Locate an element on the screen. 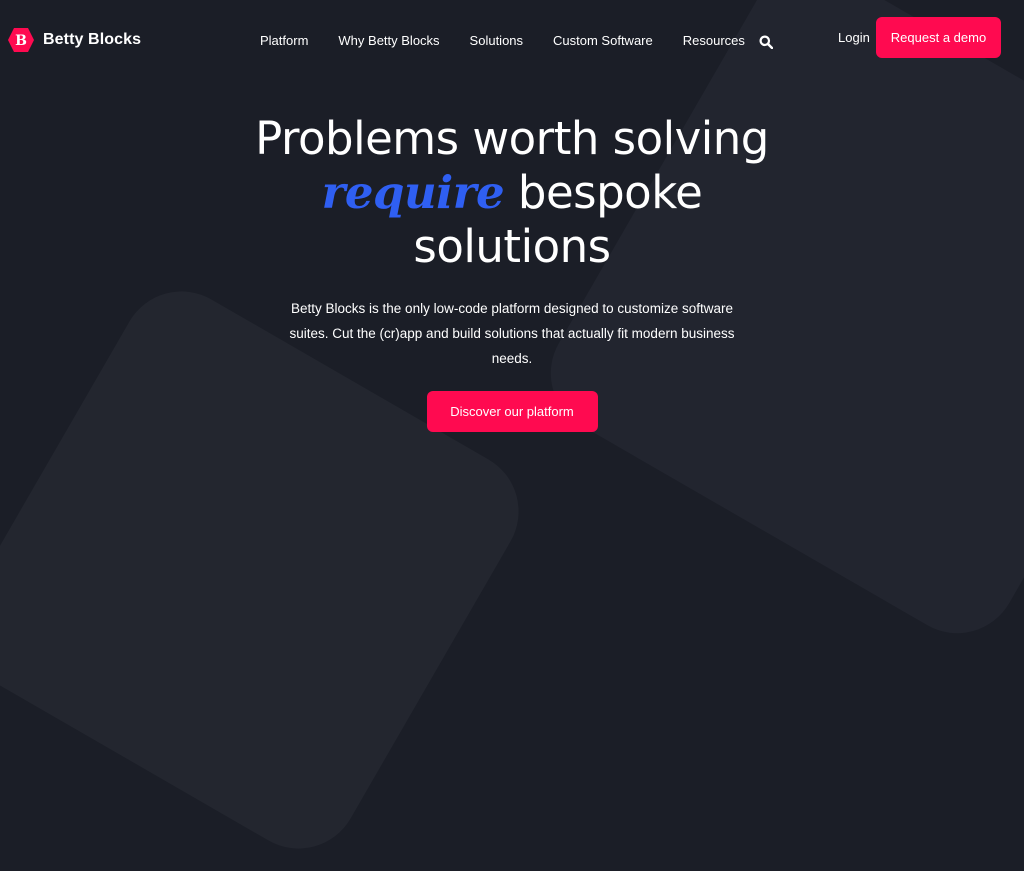 Image resolution: width=1024 pixels, height=871 pixels. hero-title-line3: solutions is located at coordinates (512, 246).